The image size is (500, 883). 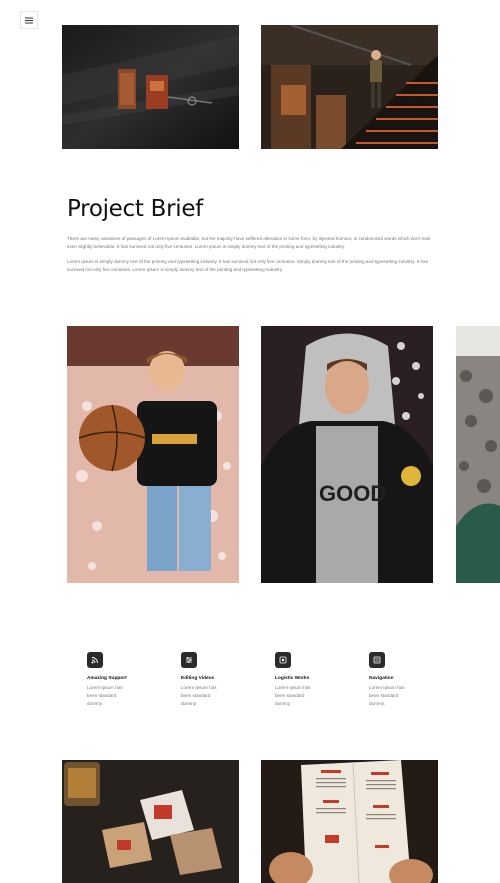 What do you see at coordinates (283, 660) in the screenshot?
I see `target-icon` at bounding box center [283, 660].